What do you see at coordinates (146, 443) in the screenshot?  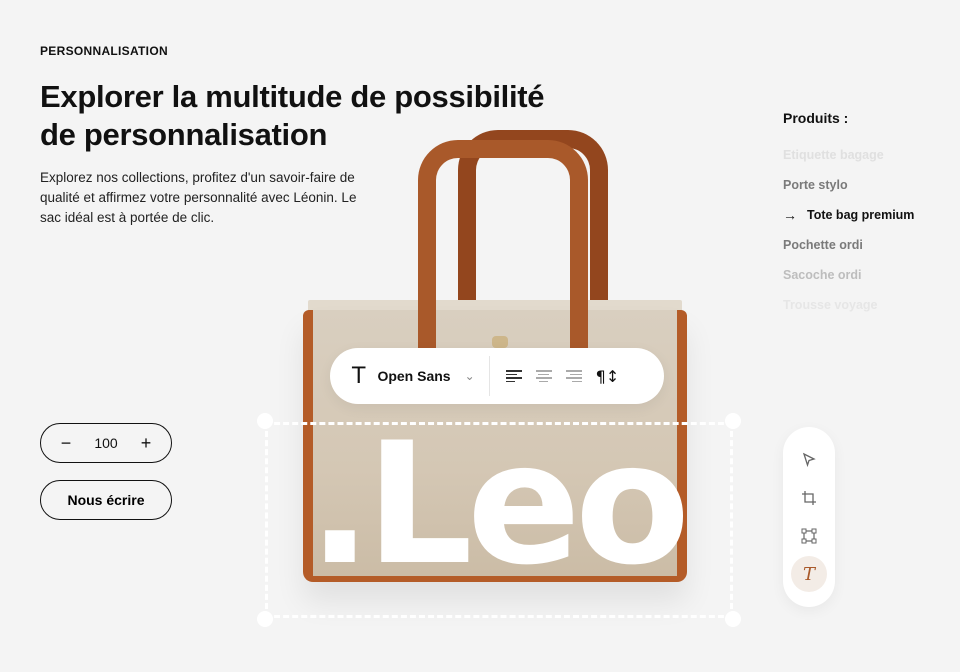 I see `increment-button: +` at bounding box center [146, 443].